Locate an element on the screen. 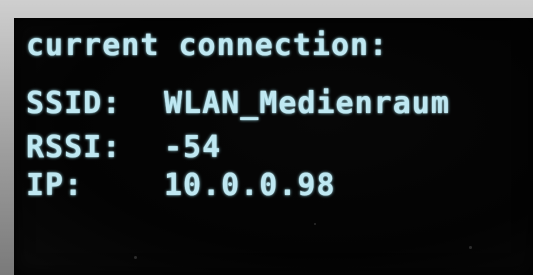 This screenshot has width=533, height=275. ip-value: 10.0.0.98 is located at coordinates (250, 185).